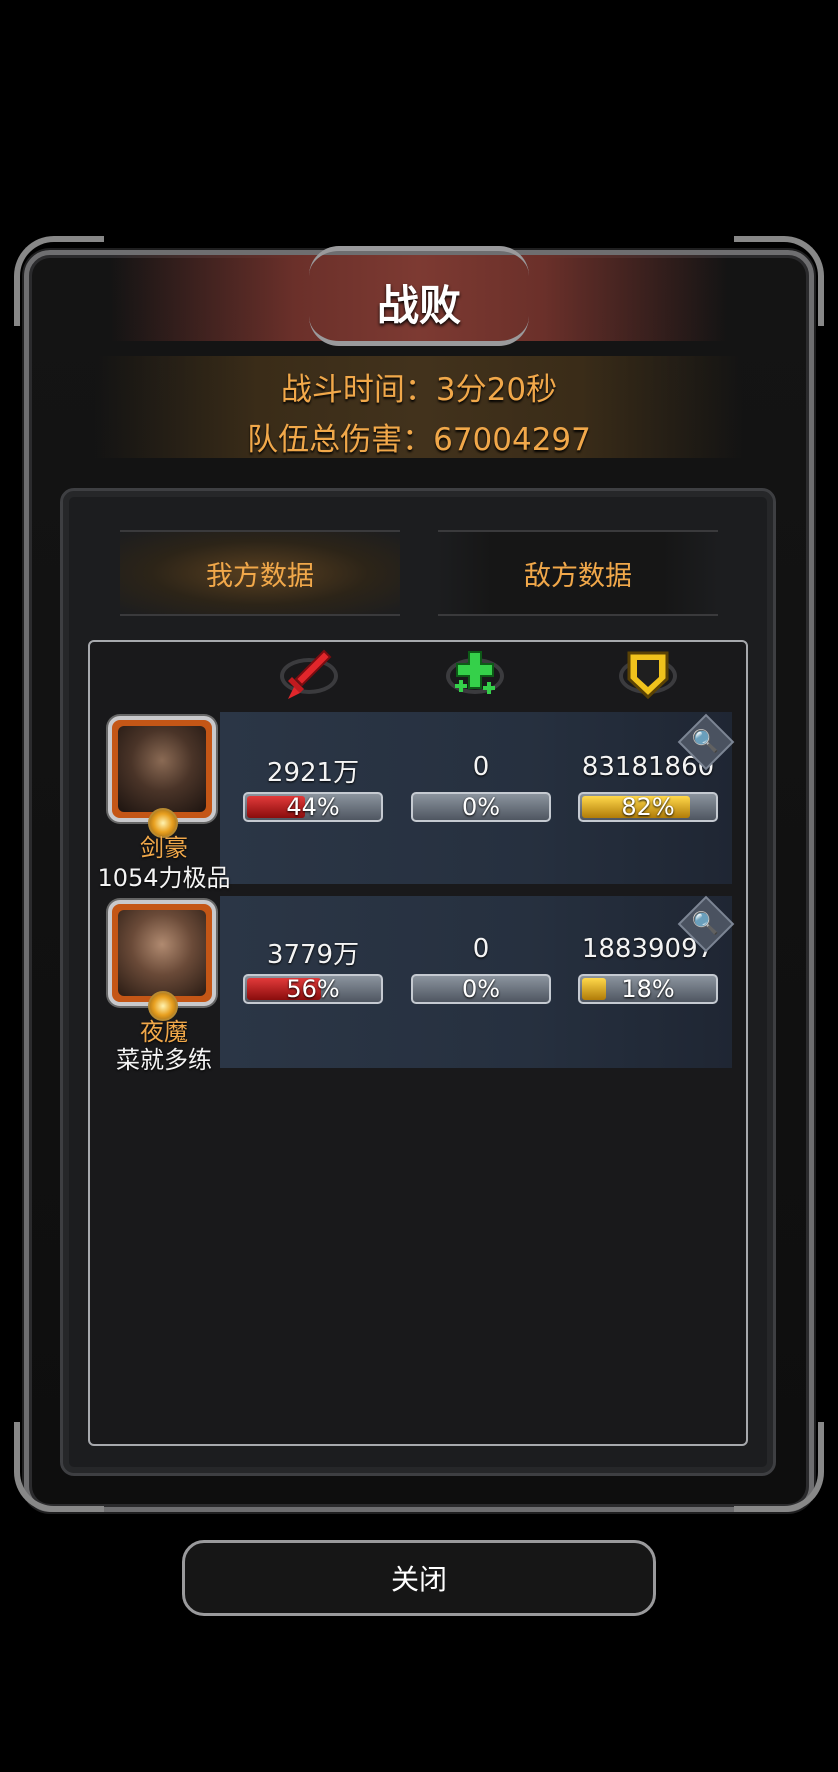 The height and width of the screenshot is (1772, 838). Describe the element at coordinates (419, 440) in the screenshot. I see `total-damage: 队伍总伤害：67004297` at that location.